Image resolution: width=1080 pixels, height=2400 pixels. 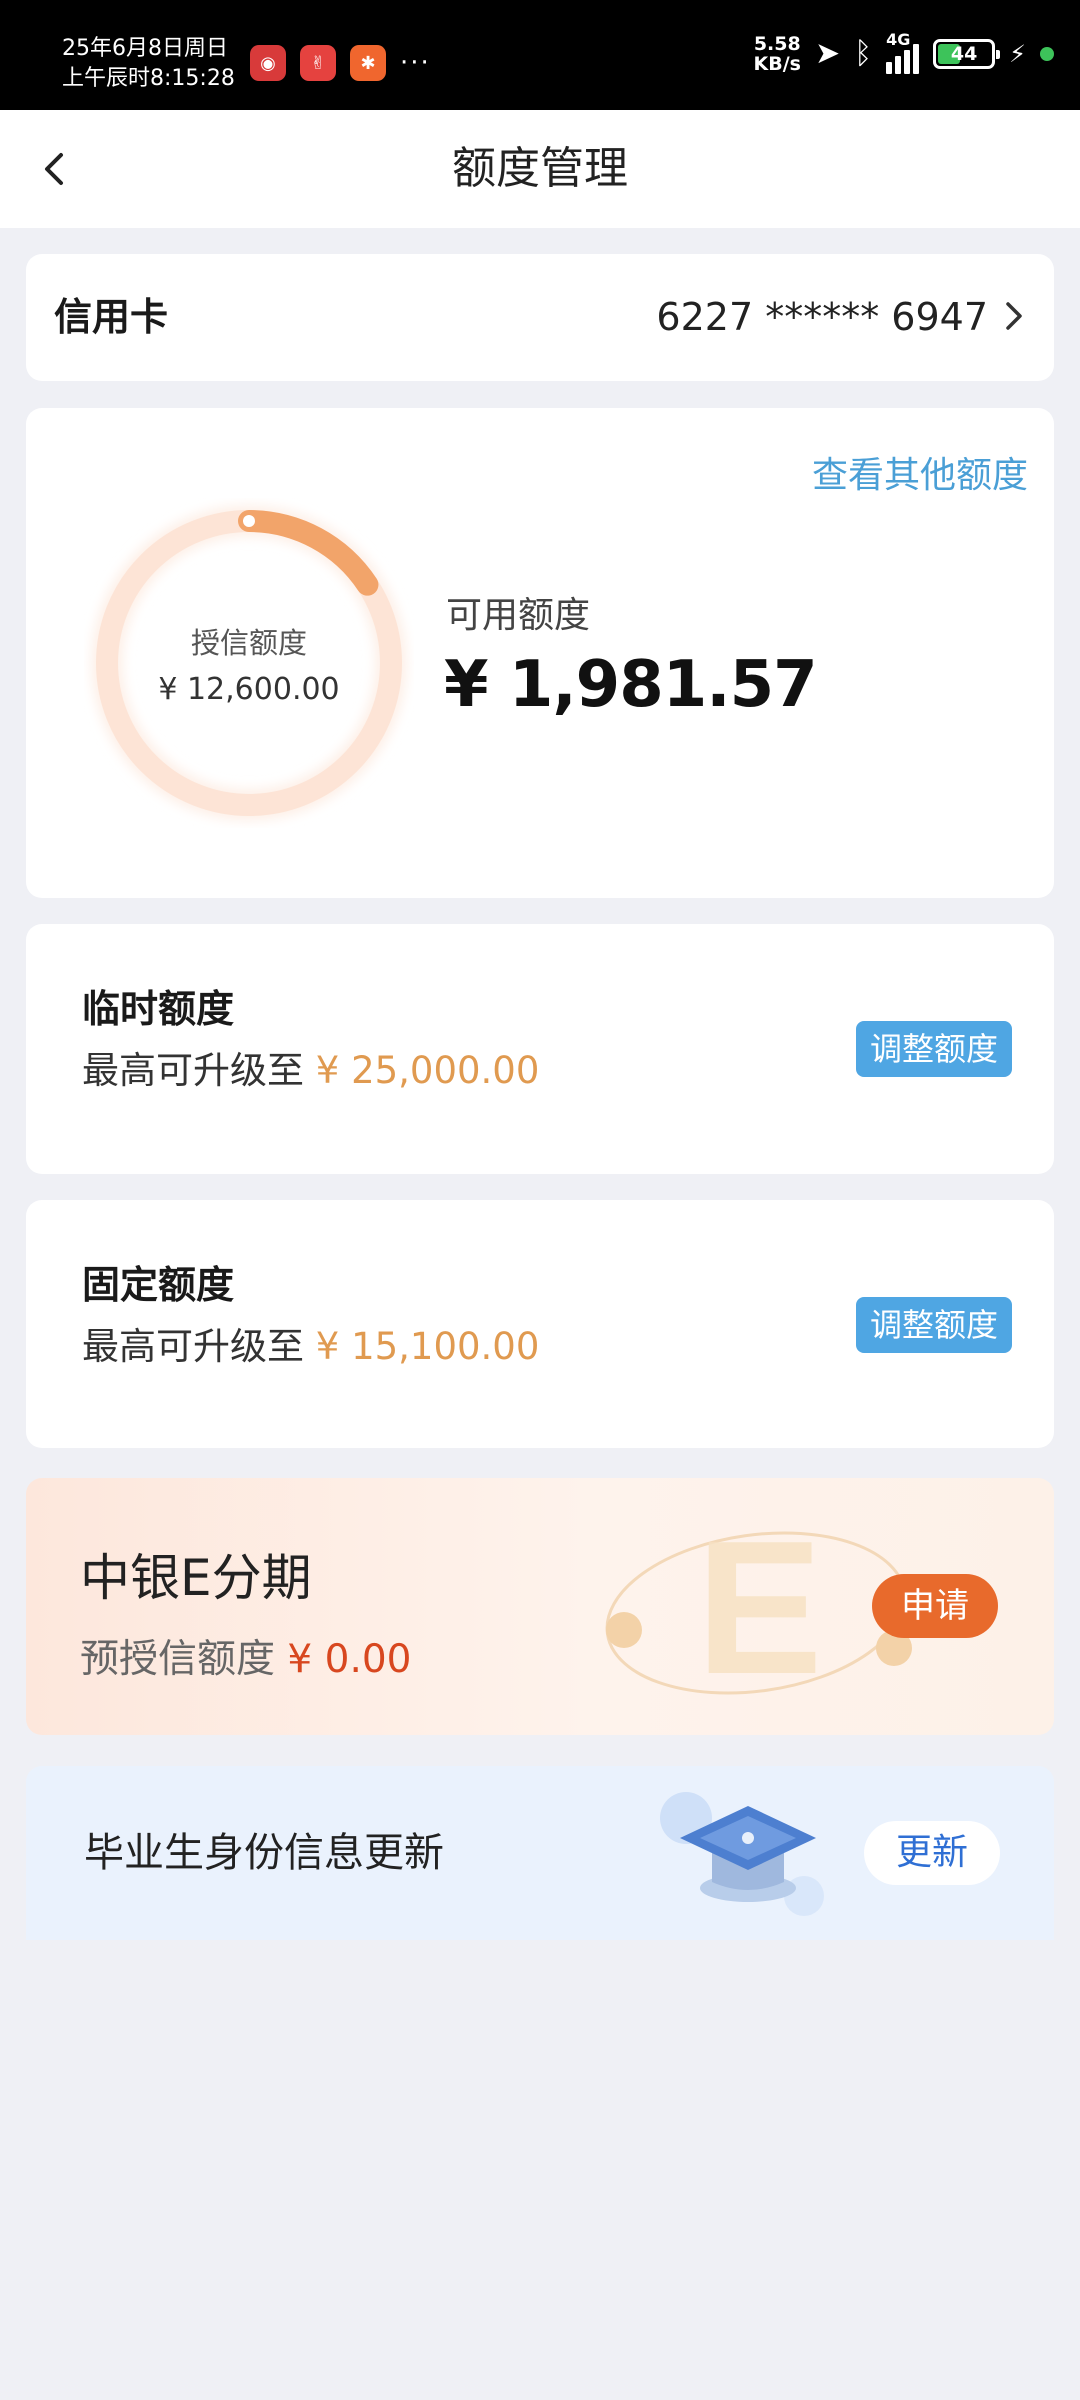 What do you see at coordinates (518, 615) in the screenshot?
I see `available-limit-label: 可用额度` at bounding box center [518, 615].